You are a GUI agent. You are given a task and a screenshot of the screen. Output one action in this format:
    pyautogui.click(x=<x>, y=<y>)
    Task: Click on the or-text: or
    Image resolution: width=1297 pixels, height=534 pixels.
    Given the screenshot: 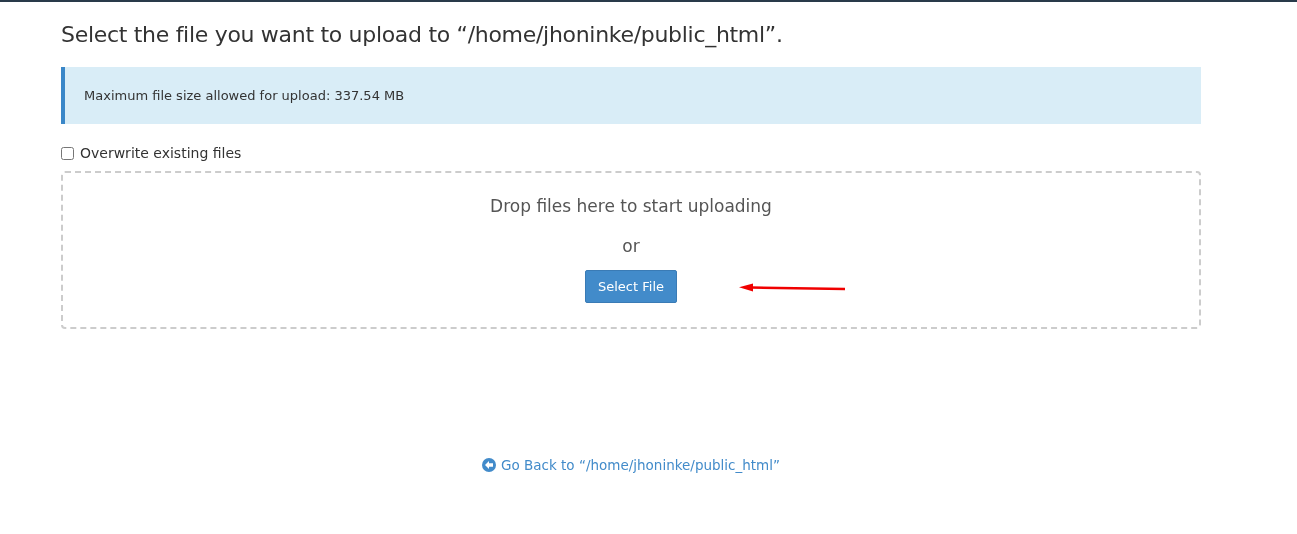 What is the action you would take?
    pyautogui.click(x=631, y=246)
    